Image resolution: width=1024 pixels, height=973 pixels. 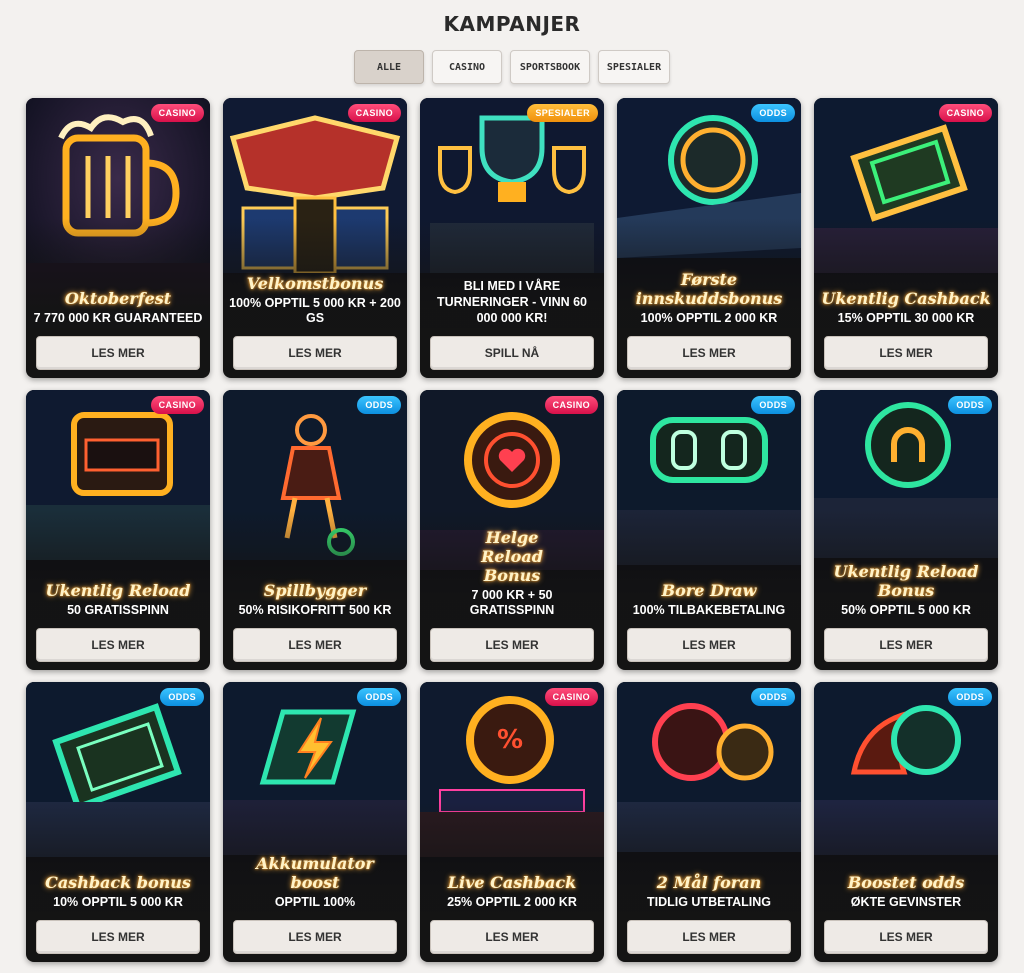 What do you see at coordinates (512, 602) in the screenshot?
I see `promo-subtitle: 7 000 KR + 50 GRATISSPINN` at bounding box center [512, 602].